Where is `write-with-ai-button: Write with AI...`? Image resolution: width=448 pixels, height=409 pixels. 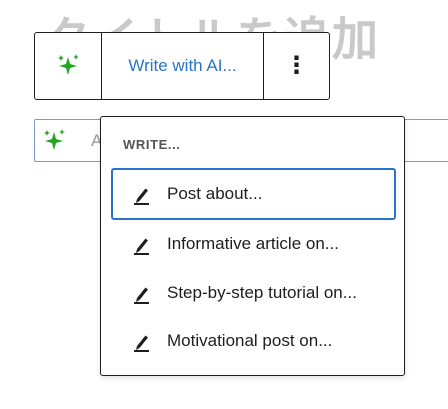
write-with-ai-button: Write with AI... is located at coordinates (183, 66).